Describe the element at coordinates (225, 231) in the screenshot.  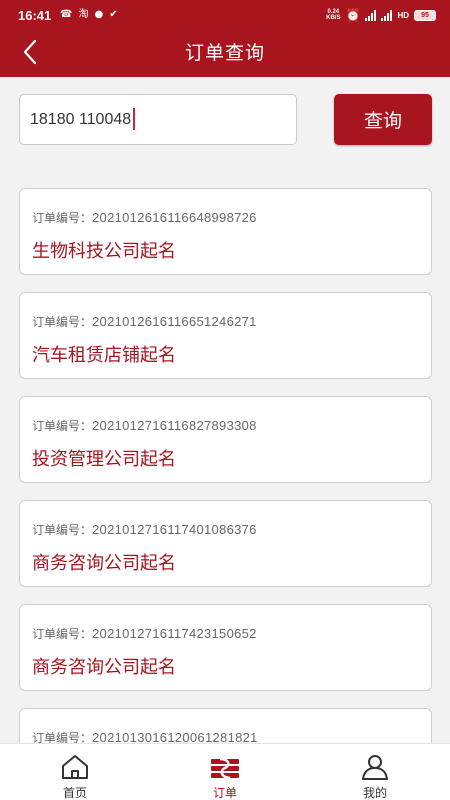
I see `order-card: 订单编号：2021012616116648998726 生物科技公司起名` at that location.